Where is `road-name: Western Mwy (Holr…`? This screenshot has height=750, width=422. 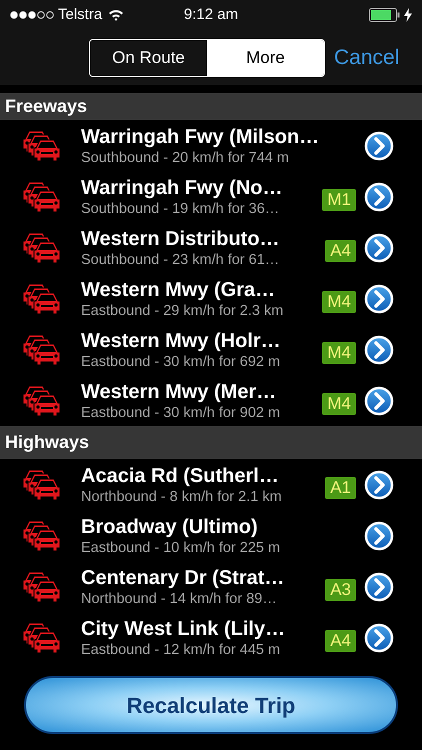
road-name: Western Mwy (Holr… is located at coordinates (181, 340).